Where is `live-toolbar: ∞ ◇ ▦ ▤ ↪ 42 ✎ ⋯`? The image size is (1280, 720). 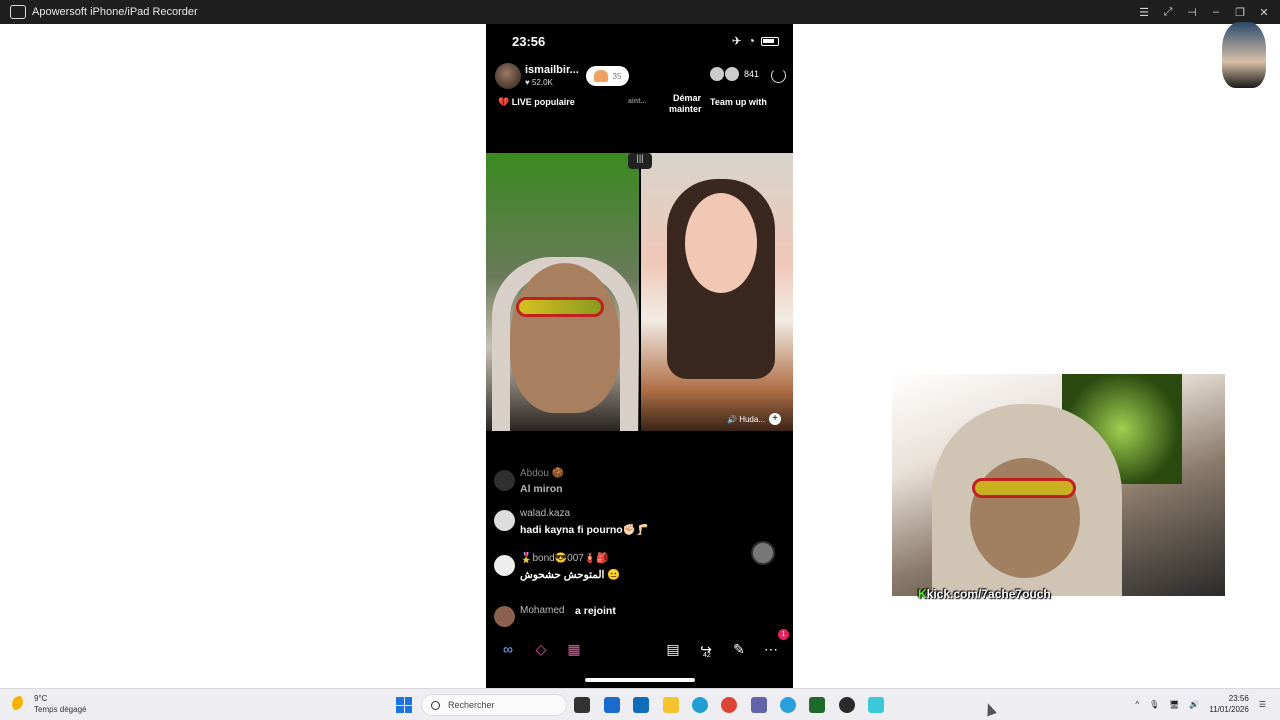
live-toolbar: ∞ ◇ ▦ ▤ ↪ 42 ✎ ⋯ is located at coordinates (639, 649).